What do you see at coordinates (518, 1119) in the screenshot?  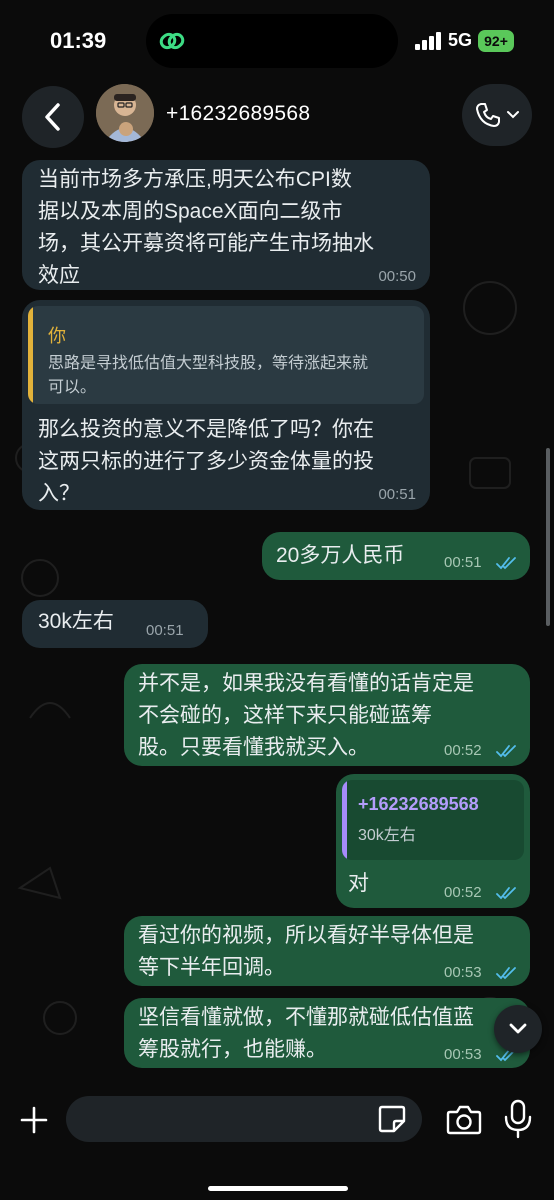 I see `microphone-icon` at bounding box center [518, 1119].